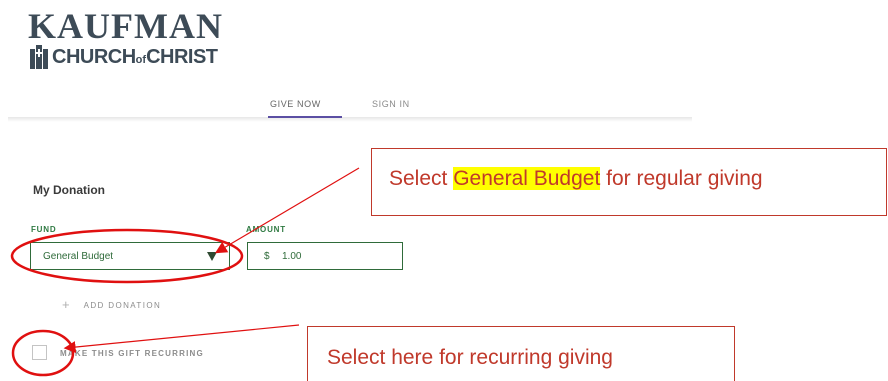 This screenshot has height=381, width=888. What do you see at coordinates (127, 256) in the screenshot?
I see `fund-highlight-ellipse` at bounding box center [127, 256].